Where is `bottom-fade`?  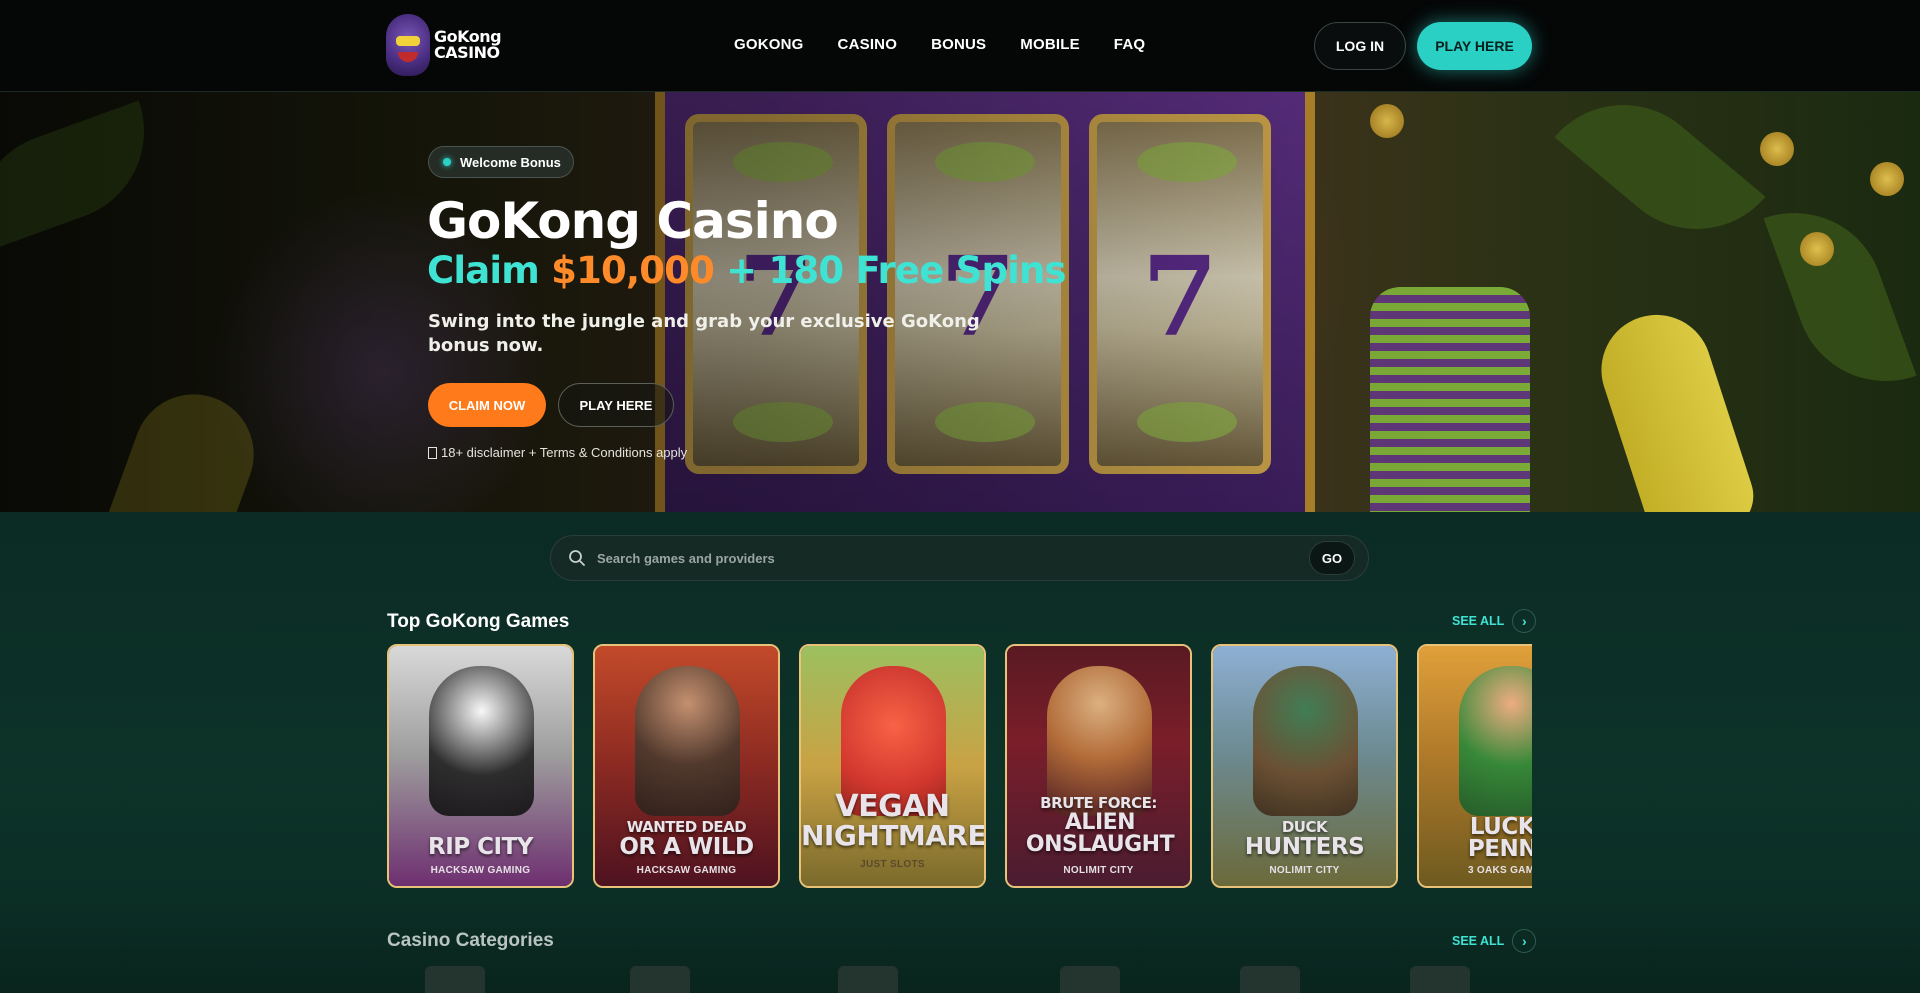 bottom-fade is located at coordinates (960, 946).